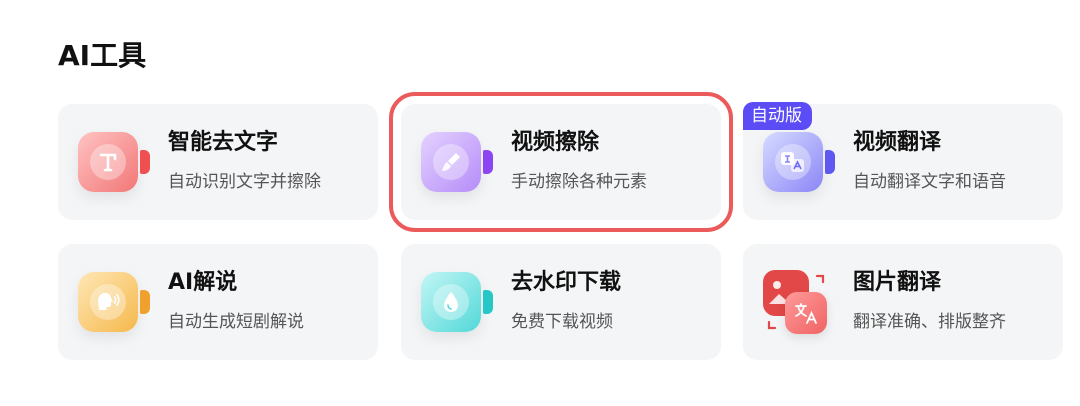  I want to click on speaking-head-icon, so click(116, 302).